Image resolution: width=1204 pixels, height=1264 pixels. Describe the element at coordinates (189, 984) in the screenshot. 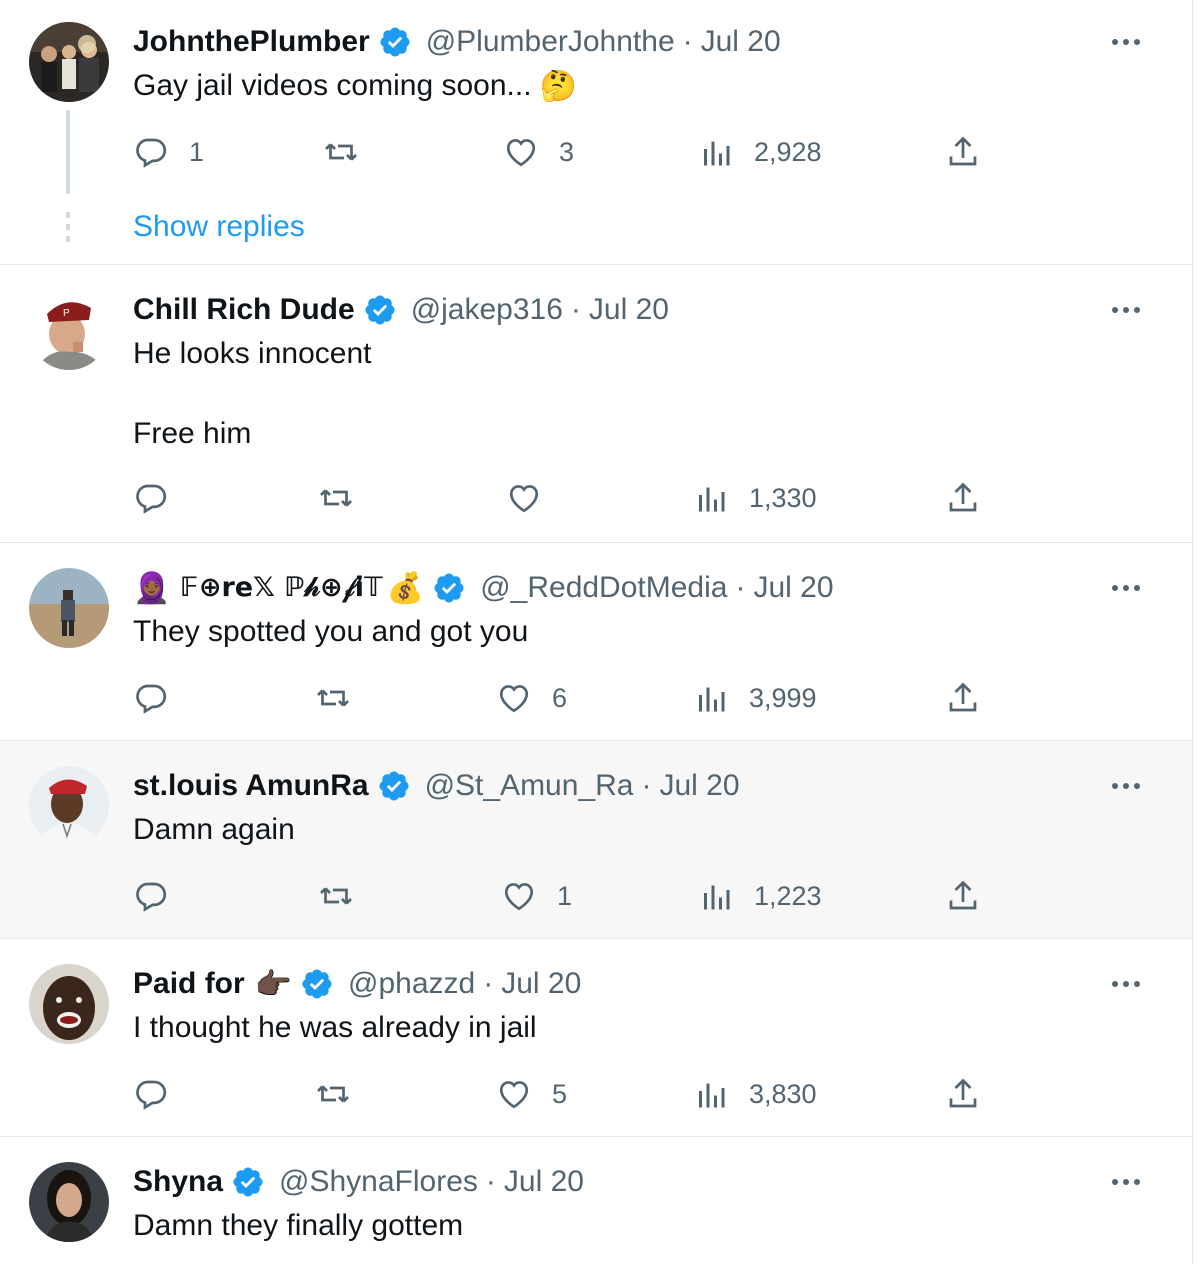

I see `display-name: Paid for` at that location.